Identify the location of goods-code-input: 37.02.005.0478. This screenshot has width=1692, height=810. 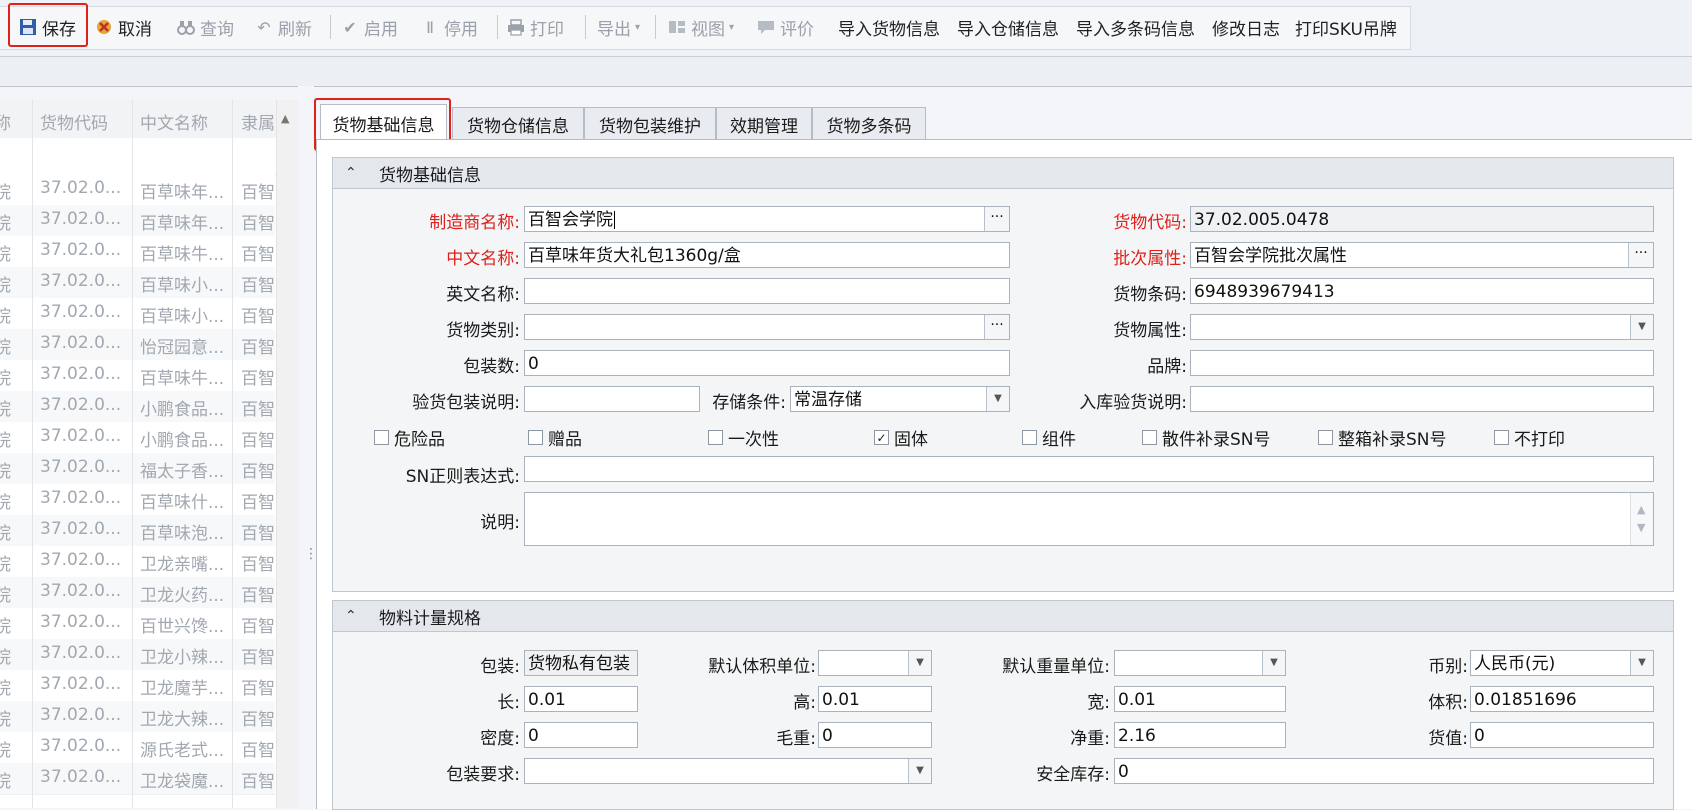
(1422, 219).